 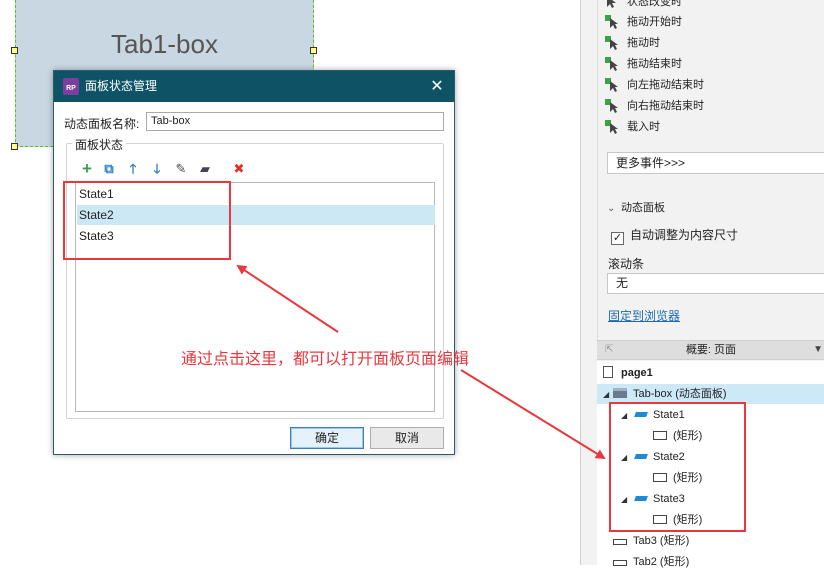 I want to click on tree-label: page1, so click(x=637, y=373).